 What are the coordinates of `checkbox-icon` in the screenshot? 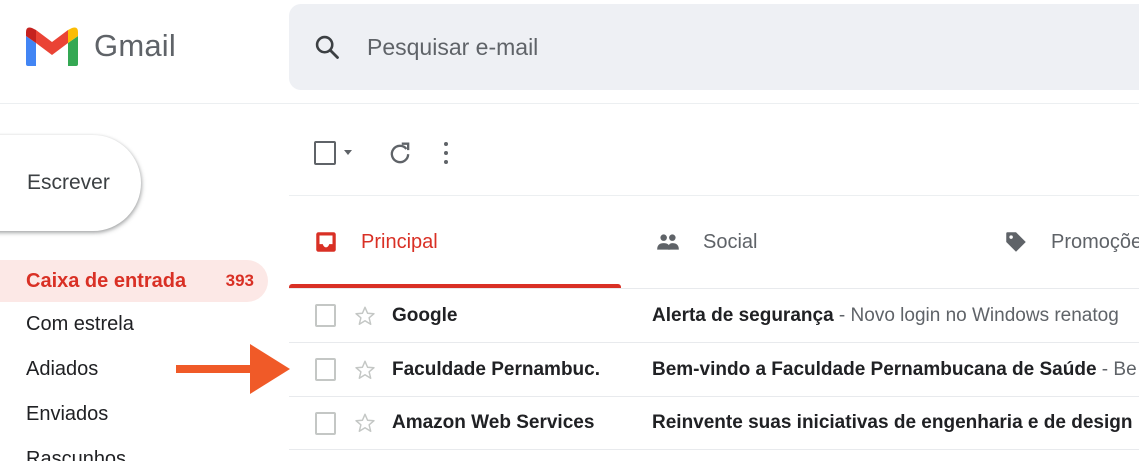 It's located at (325, 152).